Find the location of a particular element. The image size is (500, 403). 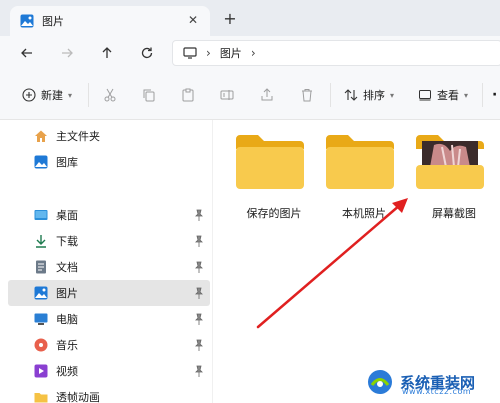

sidebar-item-label: 视频 is located at coordinates (67, 371).